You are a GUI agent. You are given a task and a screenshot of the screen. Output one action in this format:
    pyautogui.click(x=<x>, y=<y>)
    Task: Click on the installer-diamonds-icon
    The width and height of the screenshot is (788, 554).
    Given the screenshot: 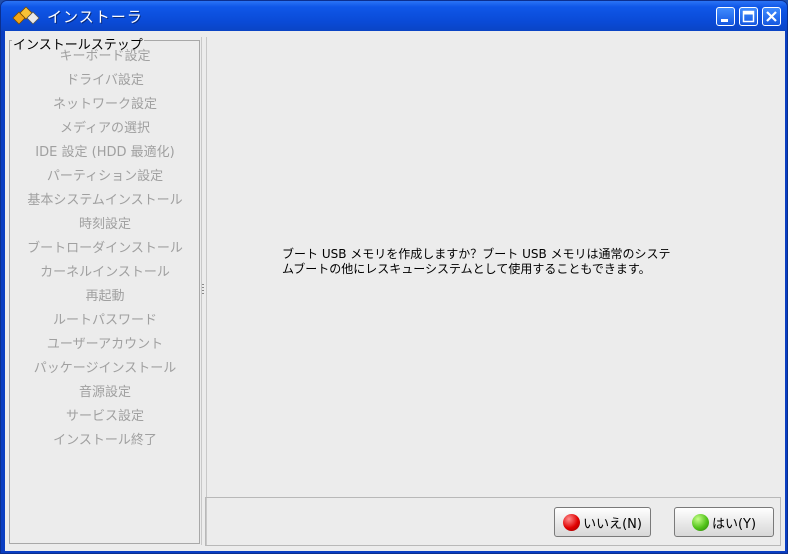 What is the action you would take?
    pyautogui.click(x=26, y=15)
    